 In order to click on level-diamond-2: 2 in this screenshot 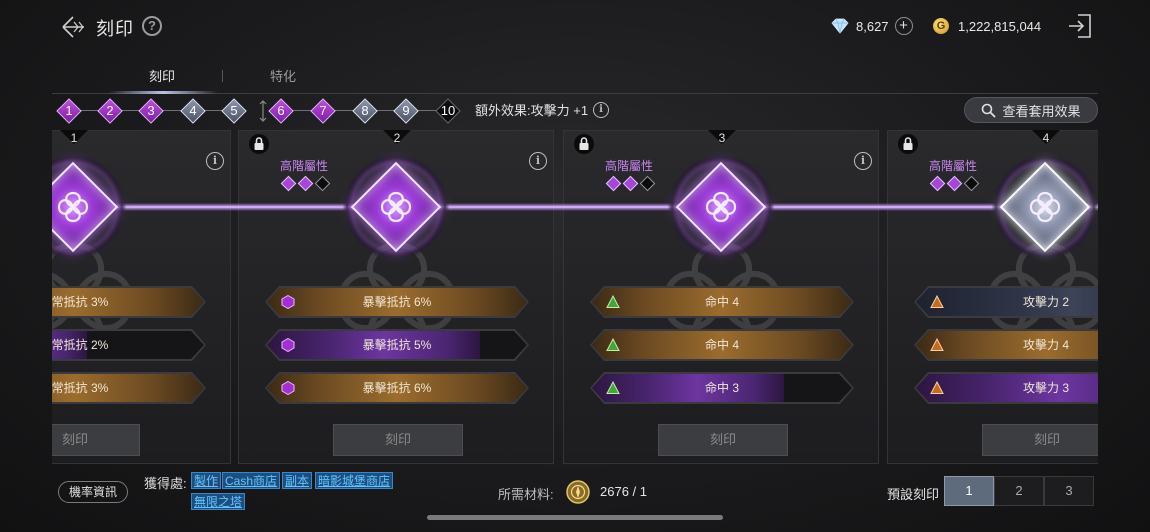, I will do `click(110, 111)`.